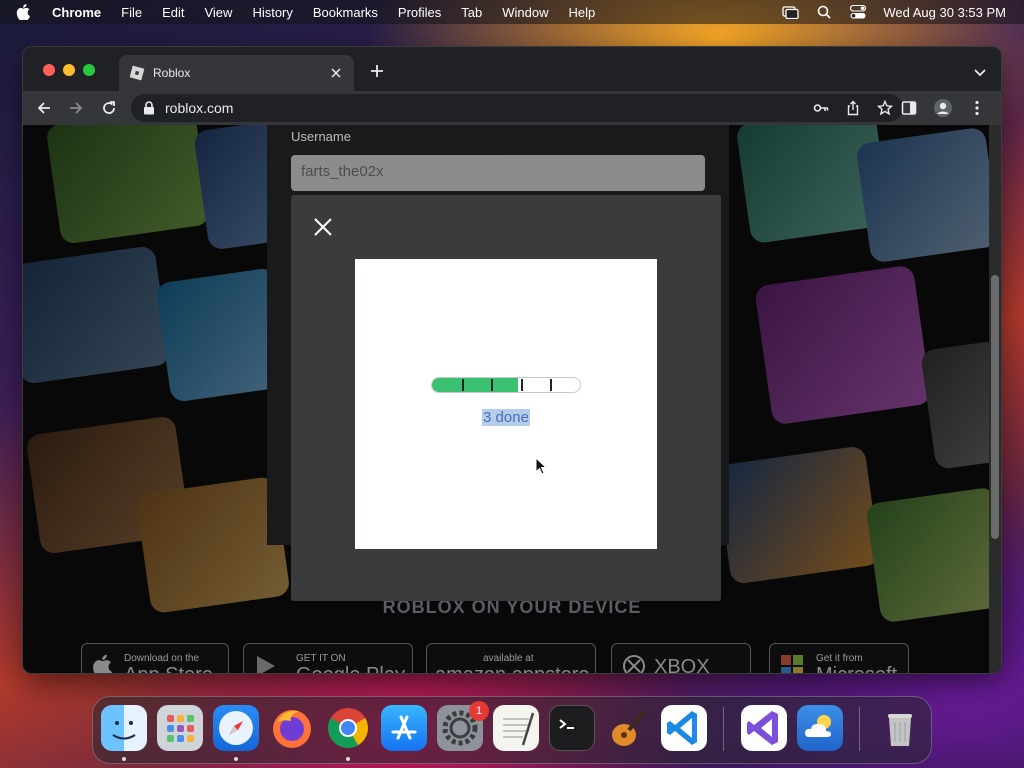 The width and height of the screenshot is (1024, 768). What do you see at coordinates (628, 728) in the screenshot?
I see `dock-garageband` at bounding box center [628, 728].